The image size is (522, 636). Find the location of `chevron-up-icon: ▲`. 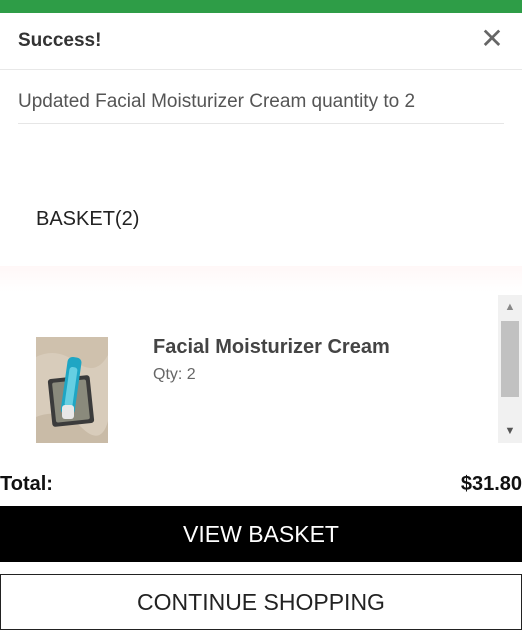

chevron-up-icon: ▲ is located at coordinates (510, 307).